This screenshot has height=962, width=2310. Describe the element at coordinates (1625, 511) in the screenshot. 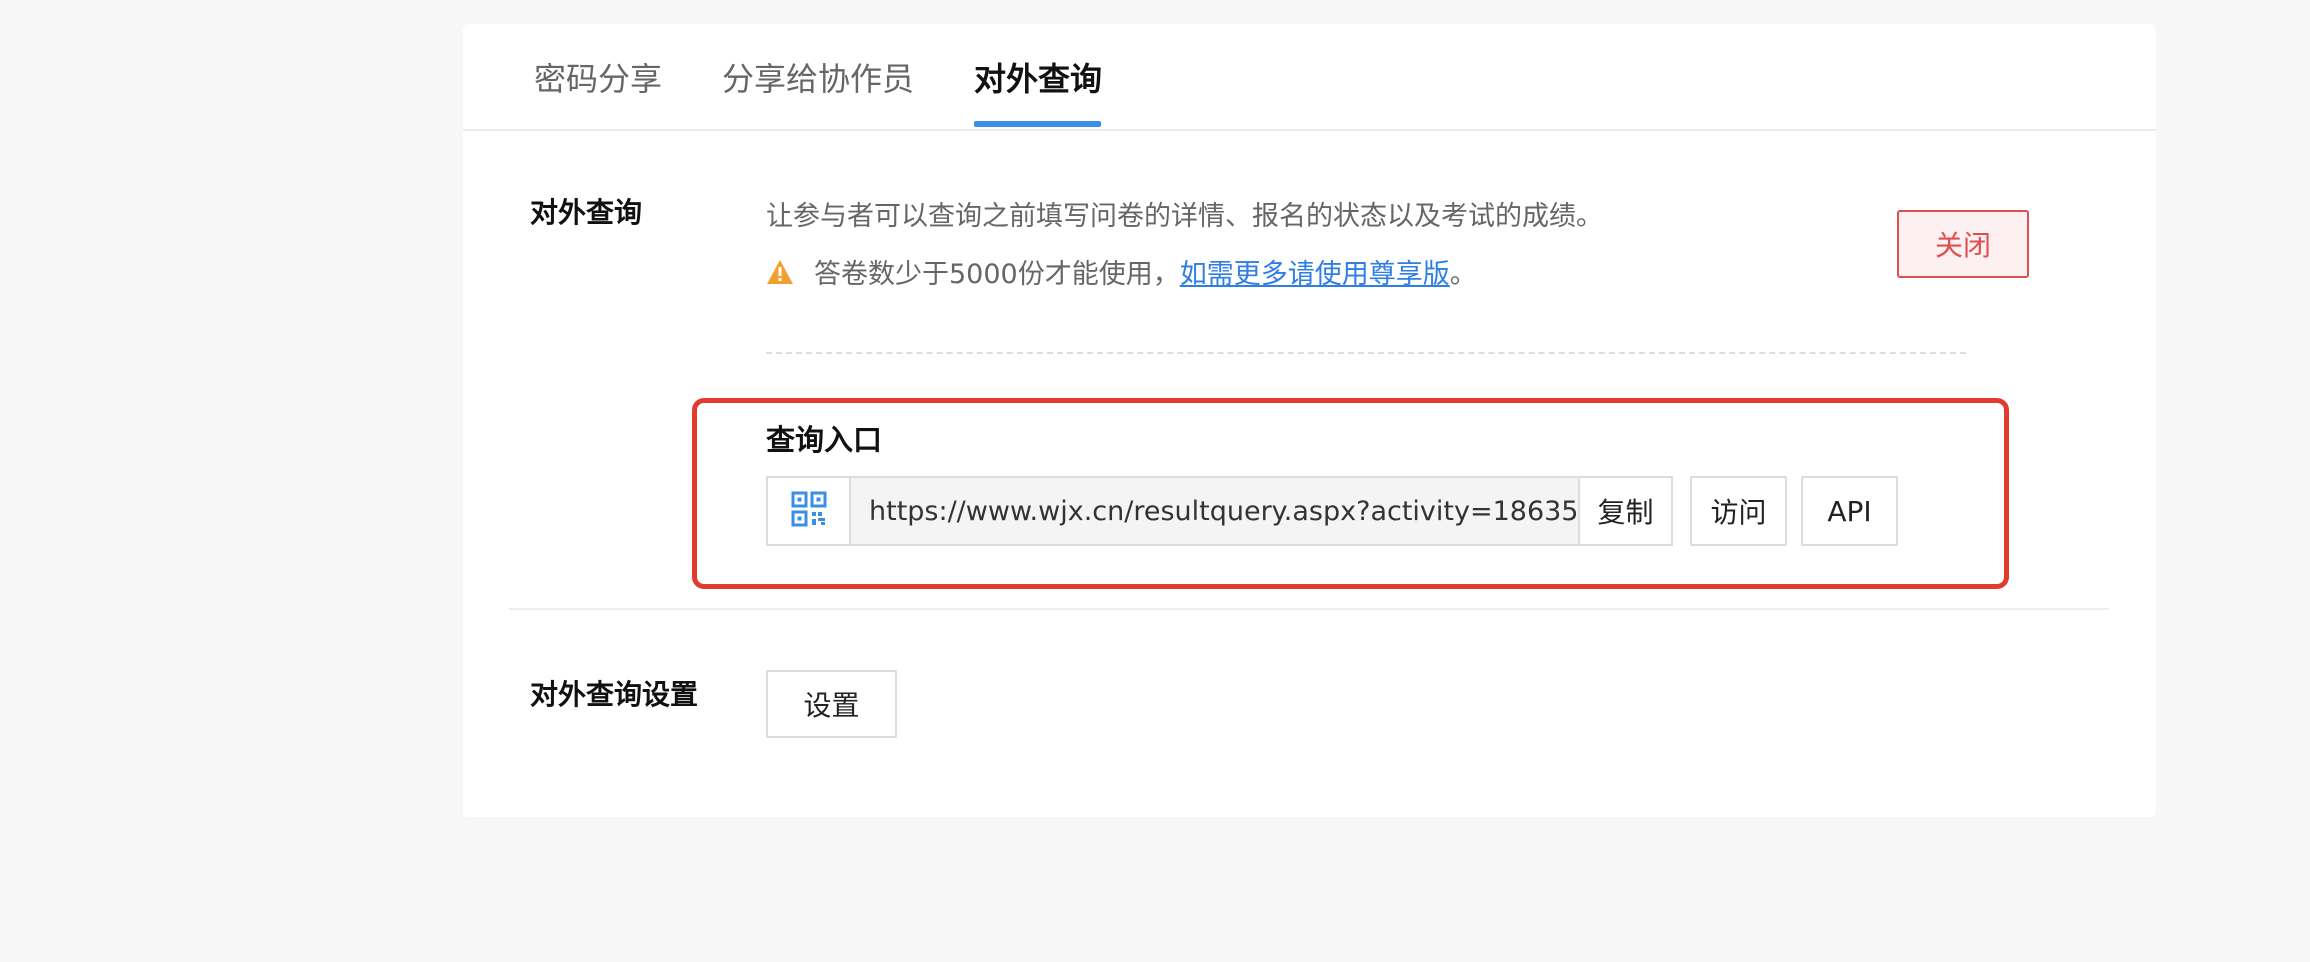

I see `copy-button: 复制` at that location.